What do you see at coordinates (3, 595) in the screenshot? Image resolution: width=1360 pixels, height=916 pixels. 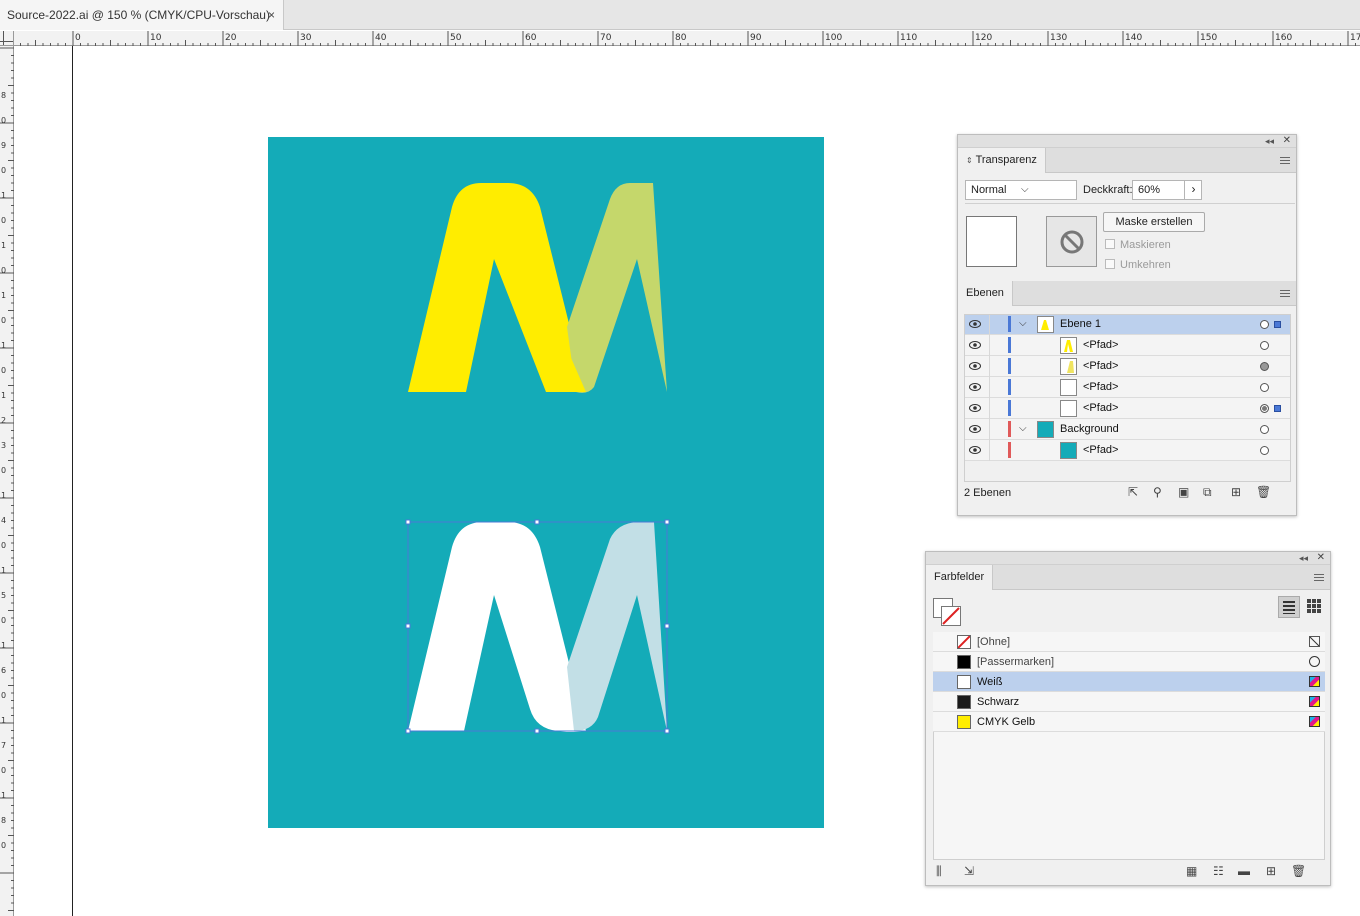 I see `ruler-label: 5` at bounding box center [3, 595].